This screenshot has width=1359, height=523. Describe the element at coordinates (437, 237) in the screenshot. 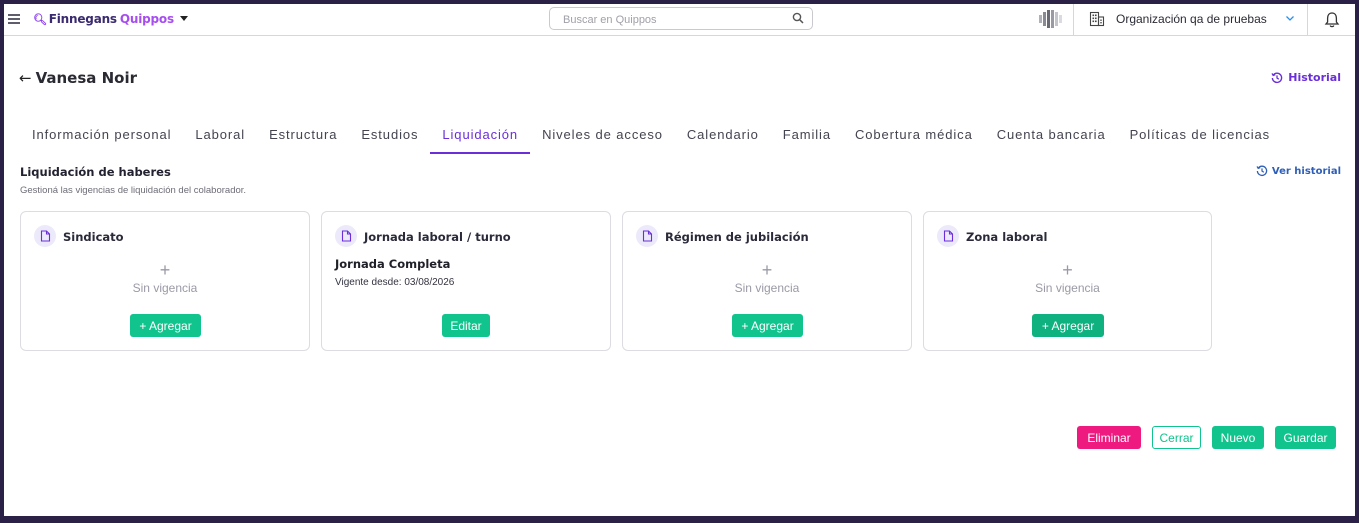

I see `card-title: Jornada laboral / turno` at that location.